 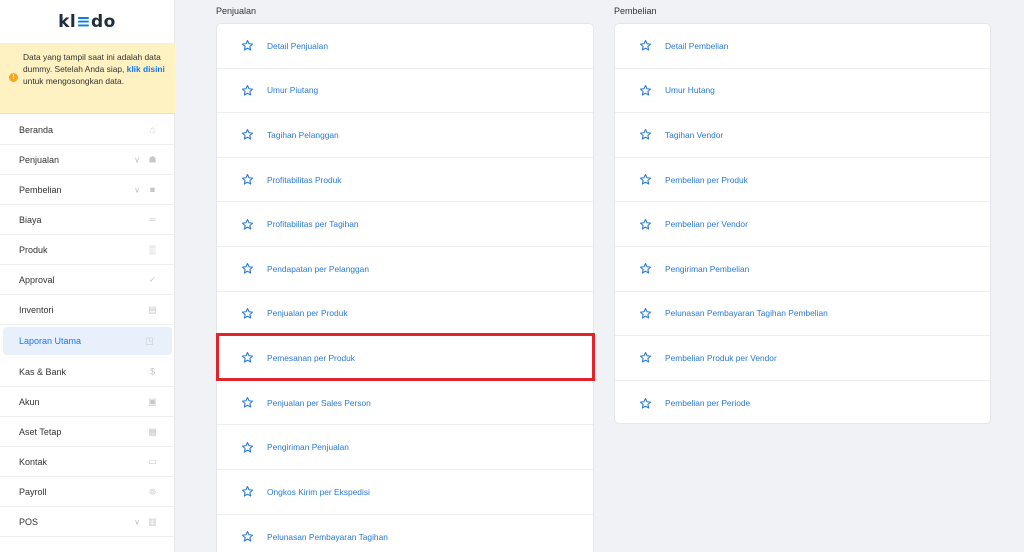 I want to click on report-link: Ongkos Kirim per Ekspedisi, so click(x=318, y=492).